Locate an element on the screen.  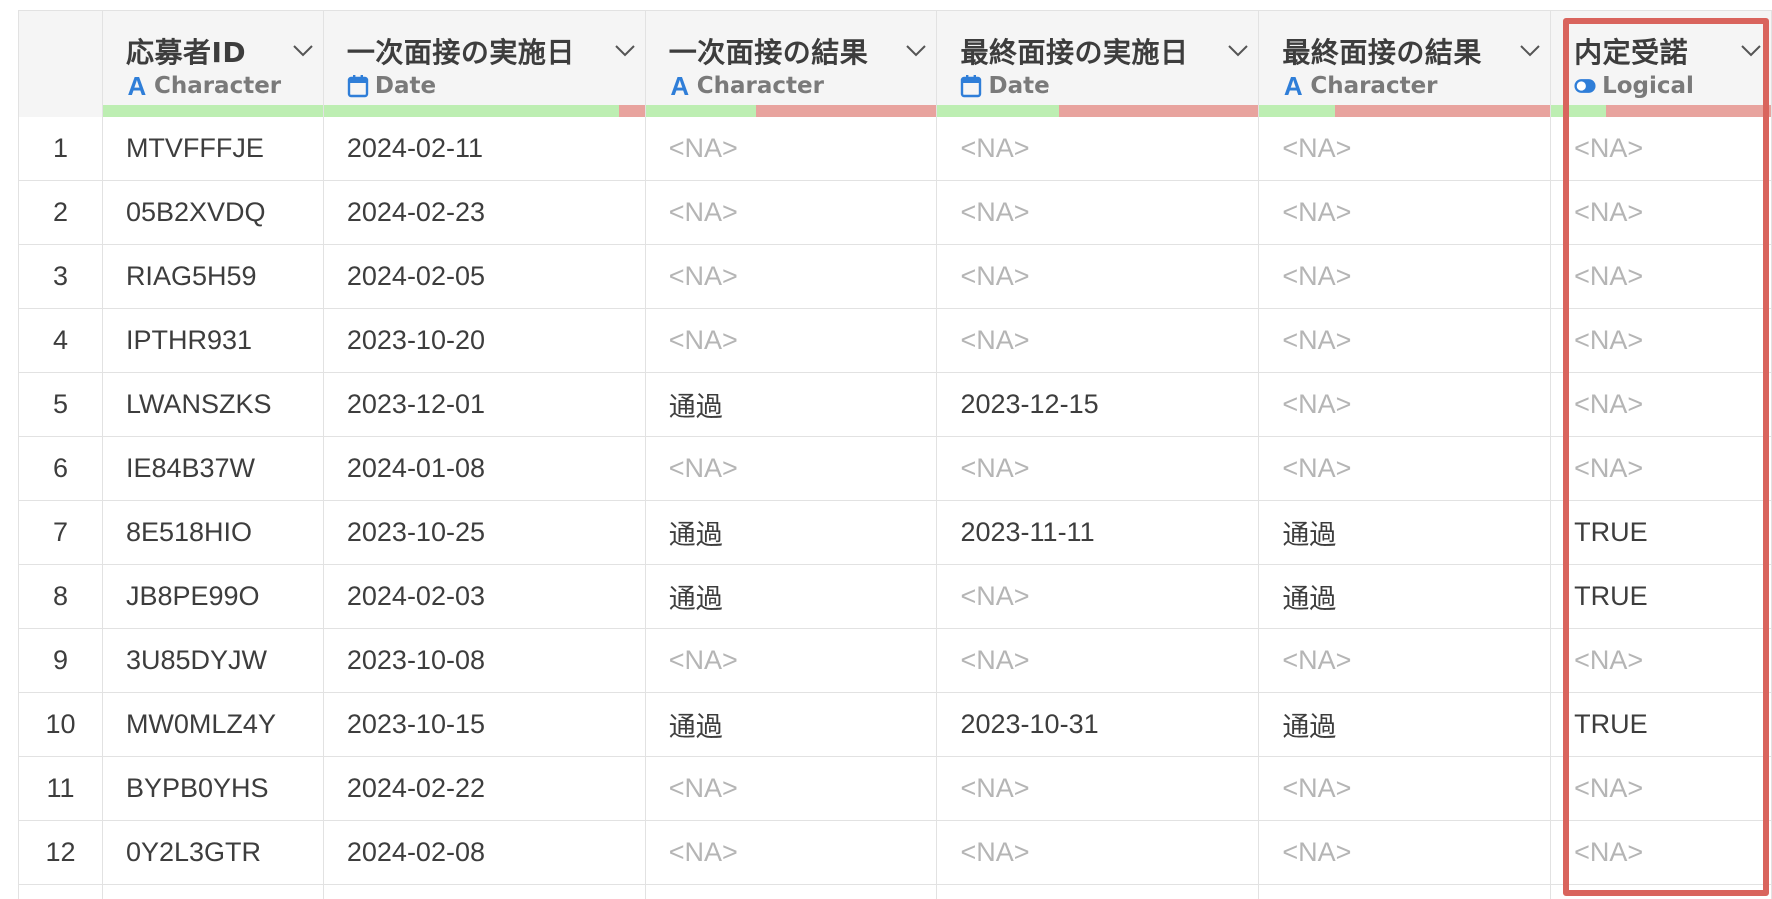
cell-applicant-id: 8E518HIO is located at coordinates (212, 533).